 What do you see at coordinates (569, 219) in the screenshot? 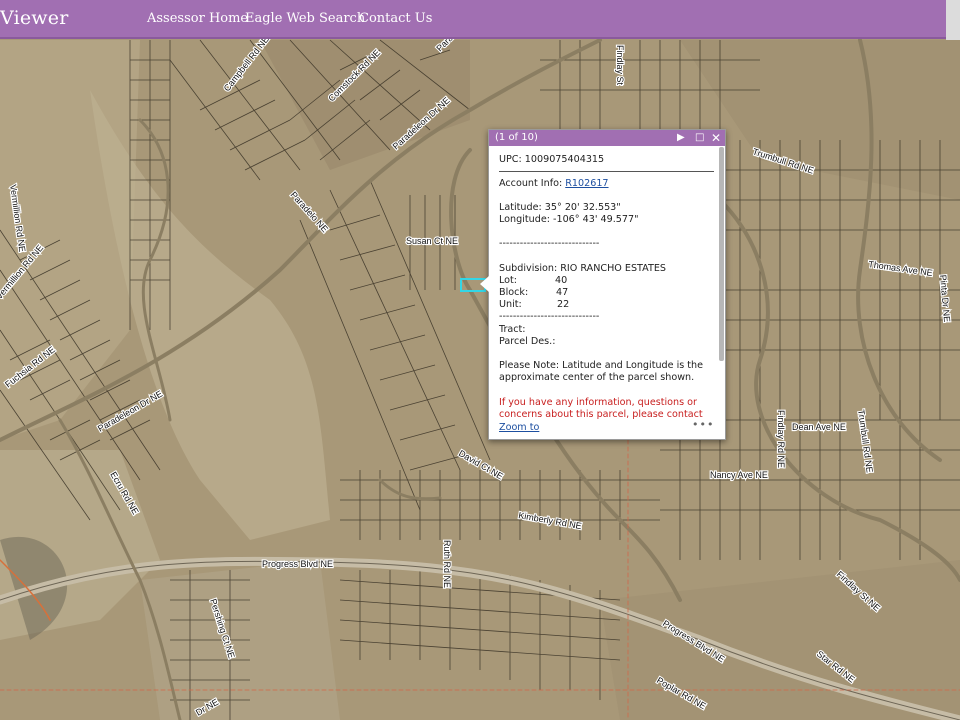
I see `longitude: Longitude: -106° 43' 49.577"` at bounding box center [569, 219].